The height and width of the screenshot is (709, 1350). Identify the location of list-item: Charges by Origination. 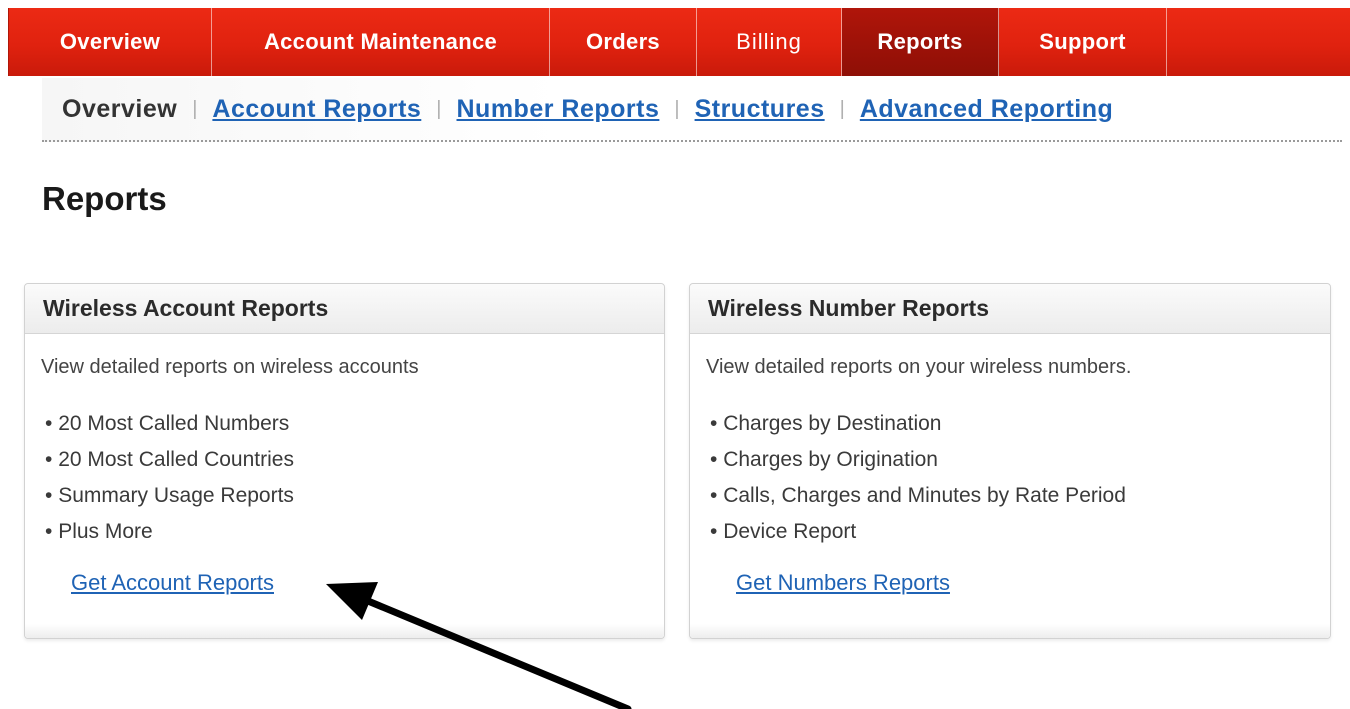
(918, 460).